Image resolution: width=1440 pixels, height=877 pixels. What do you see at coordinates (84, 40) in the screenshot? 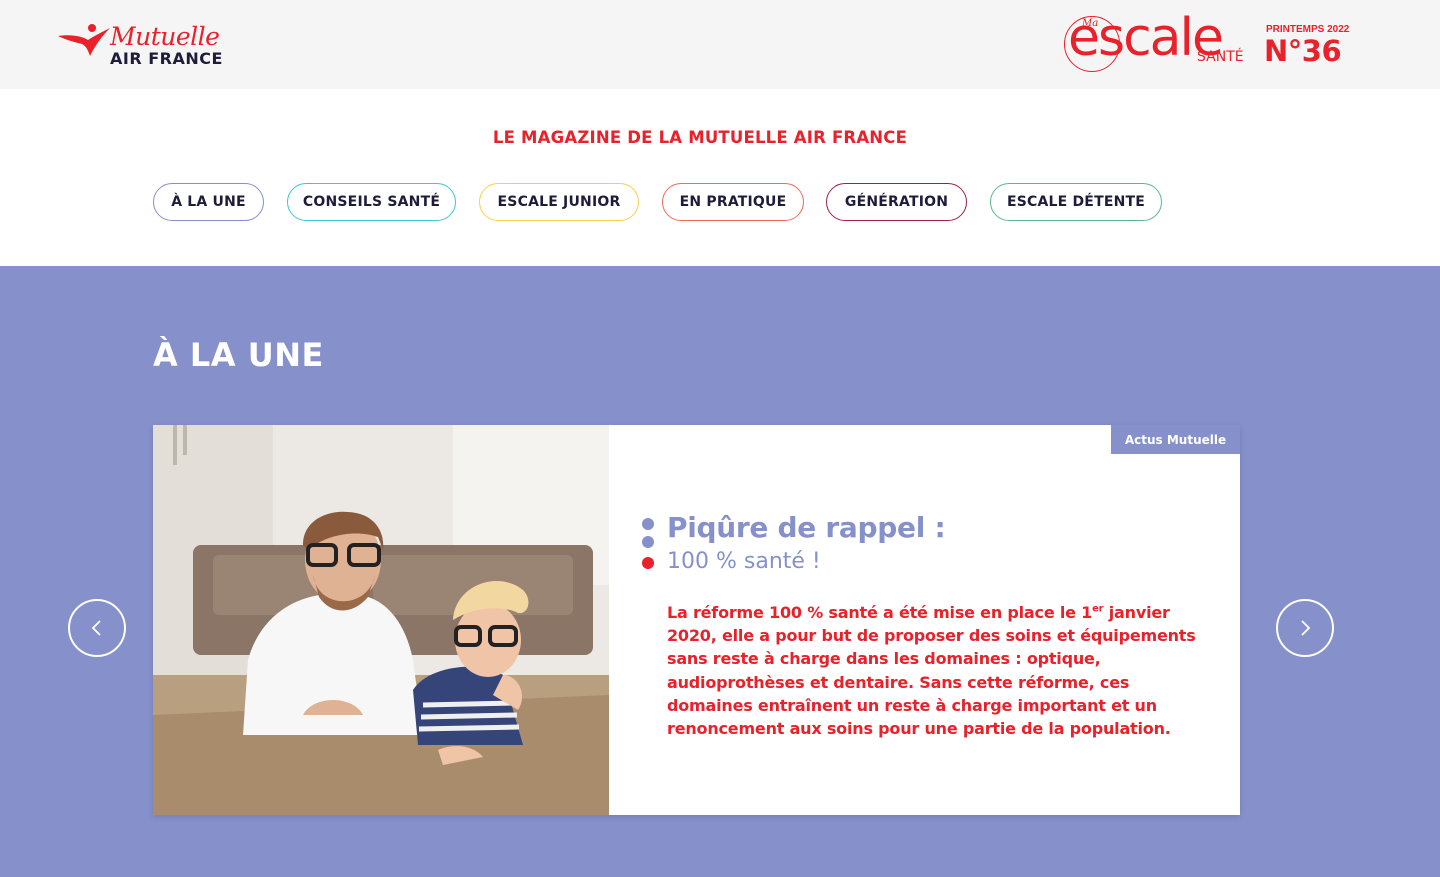
I see `air-france-swallow-logo-icon` at bounding box center [84, 40].